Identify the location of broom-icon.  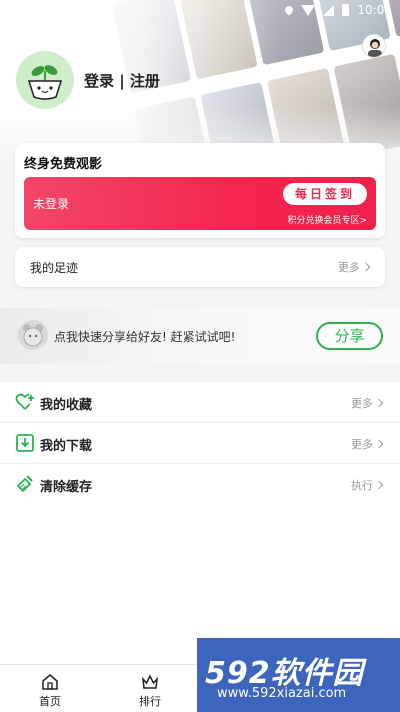
(24, 484).